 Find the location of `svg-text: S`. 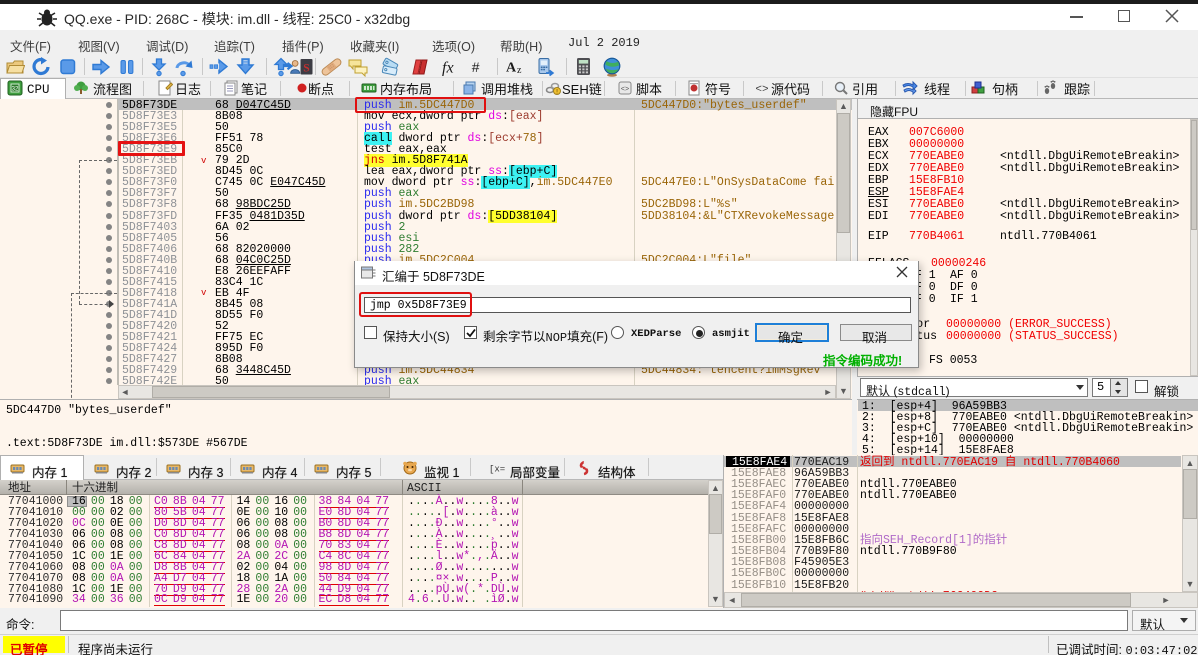

svg-text: S is located at coordinates (306, 69).